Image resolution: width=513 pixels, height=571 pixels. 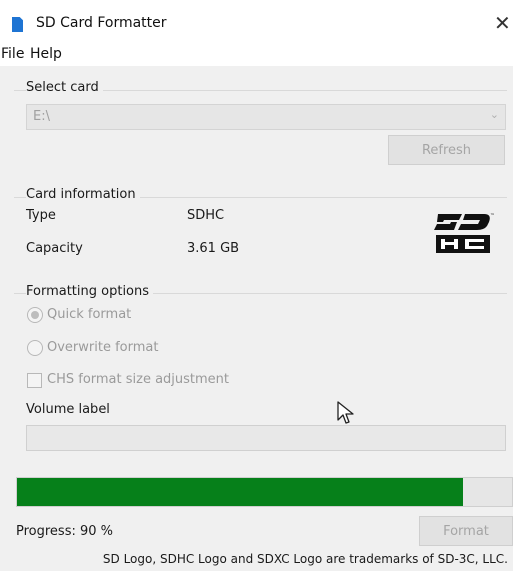 What do you see at coordinates (41, 116) in the screenshot?
I see `card-select-value: E:\` at bounding box center [41, 116].